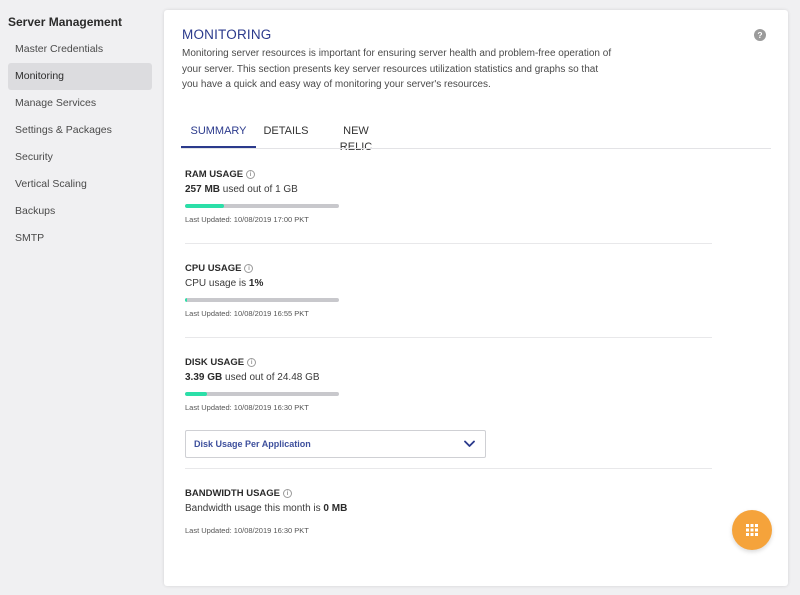  What do you see at coordinates (356, 138) in the screenshot?
I see `tab-new-relic: NEW RELIC` at bounding box center [356, 138].